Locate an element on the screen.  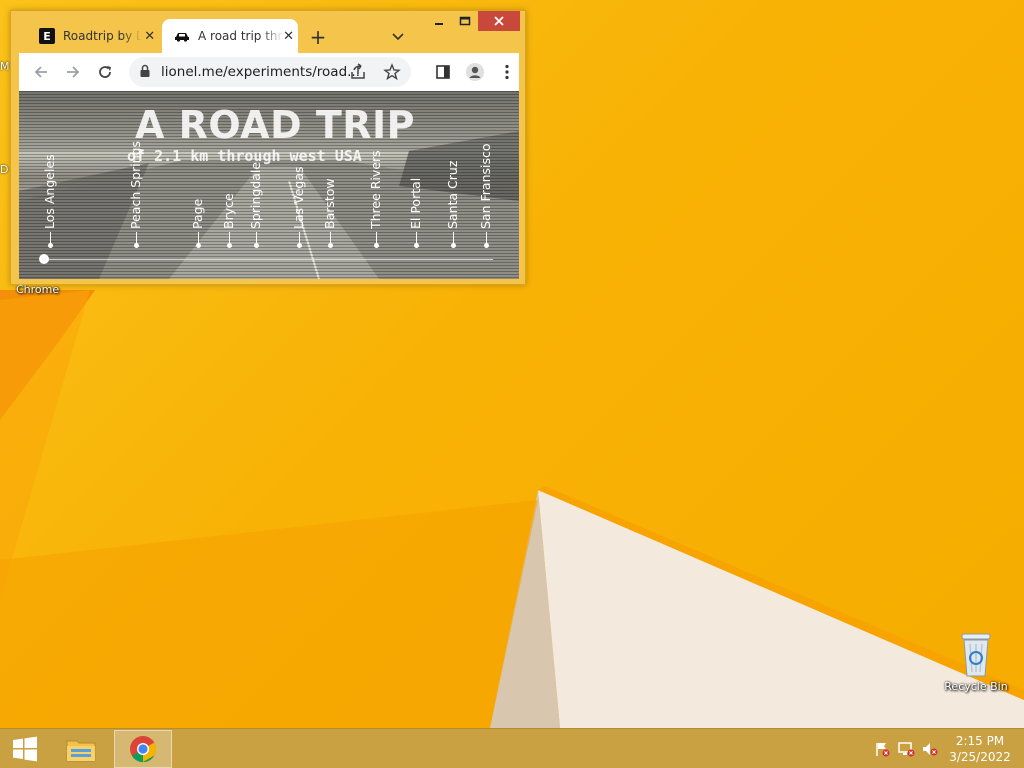
start-button is located at coordinates (25, 748).